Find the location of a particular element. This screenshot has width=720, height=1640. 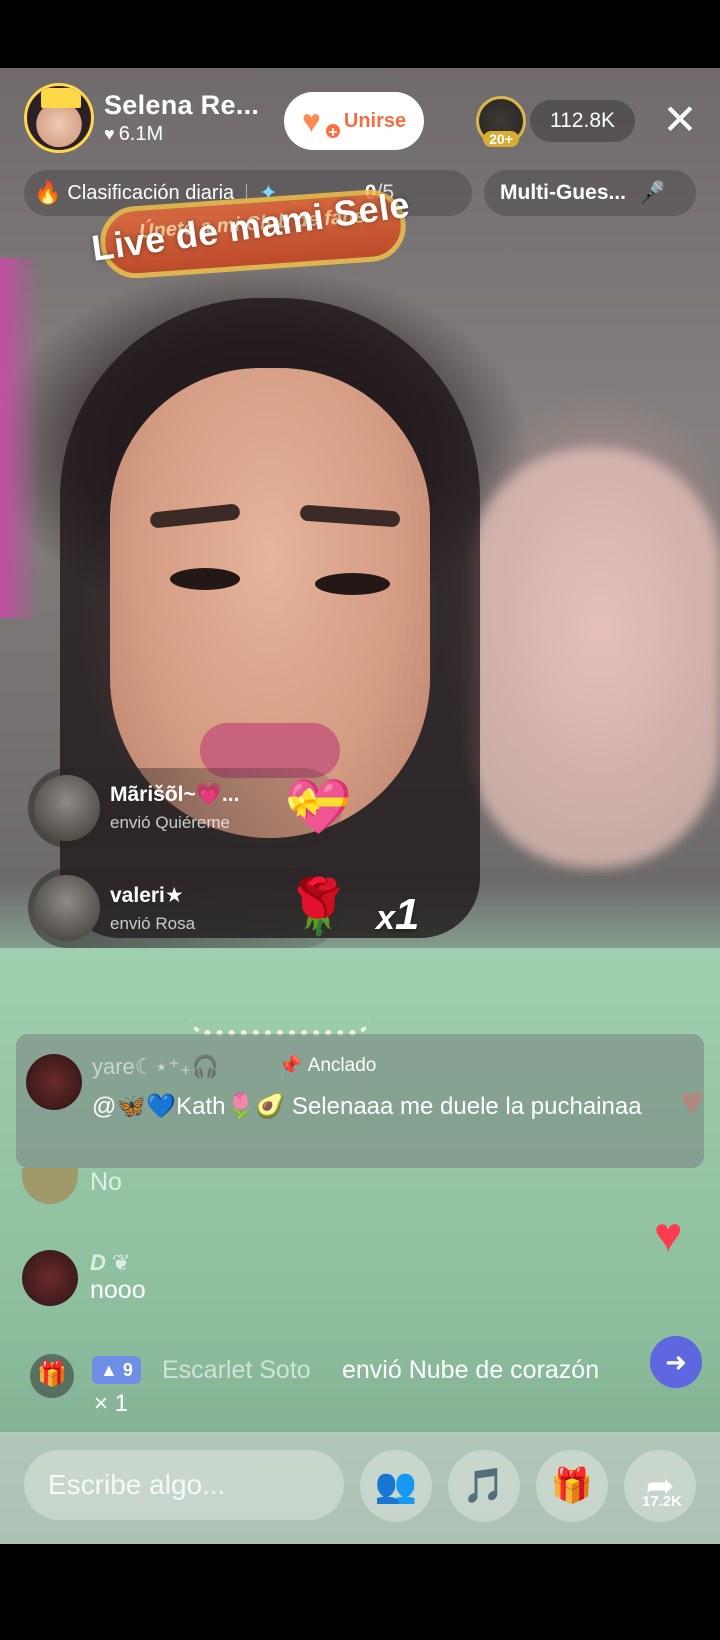

pinned-message: @🦋💙Kath🌷🥑 Selenaaa me duele la puchainaa is located at coordinates (367, 1106).